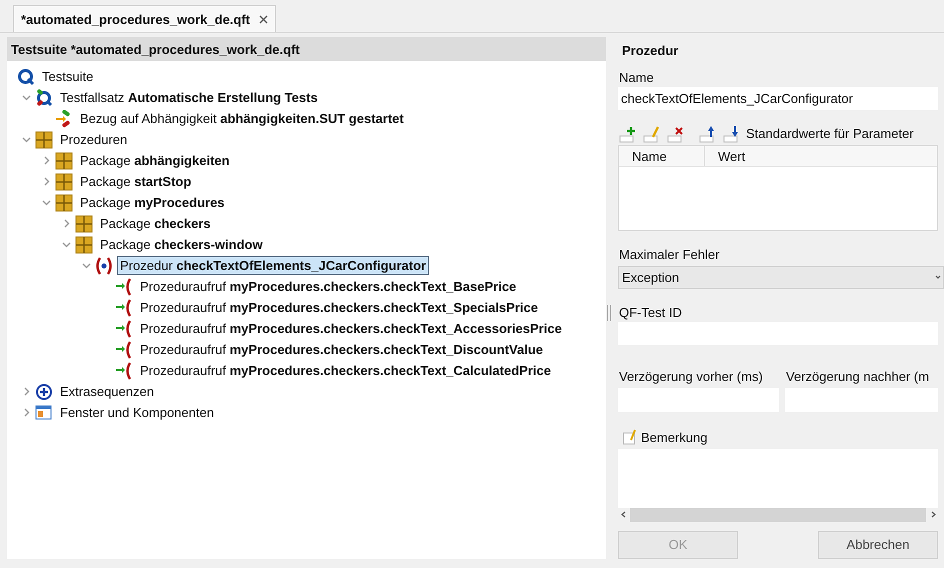 Image resolution: width=944 pixels, height=568 pixels. I want to click on close-button, so click(264, 19).